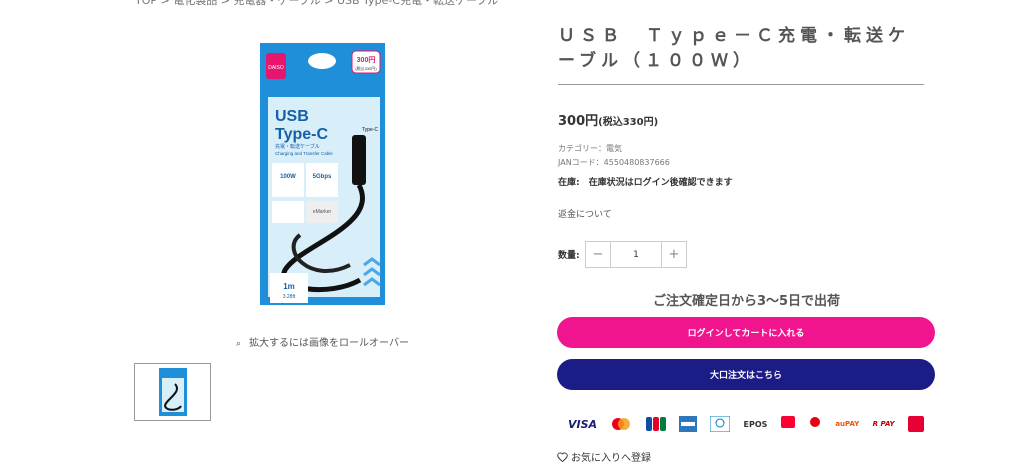  What do you see at coordinates (614, 162) in the screenshot?
I see `product-jan: JANコード：4550480837666` at bounding box center [614, 162].